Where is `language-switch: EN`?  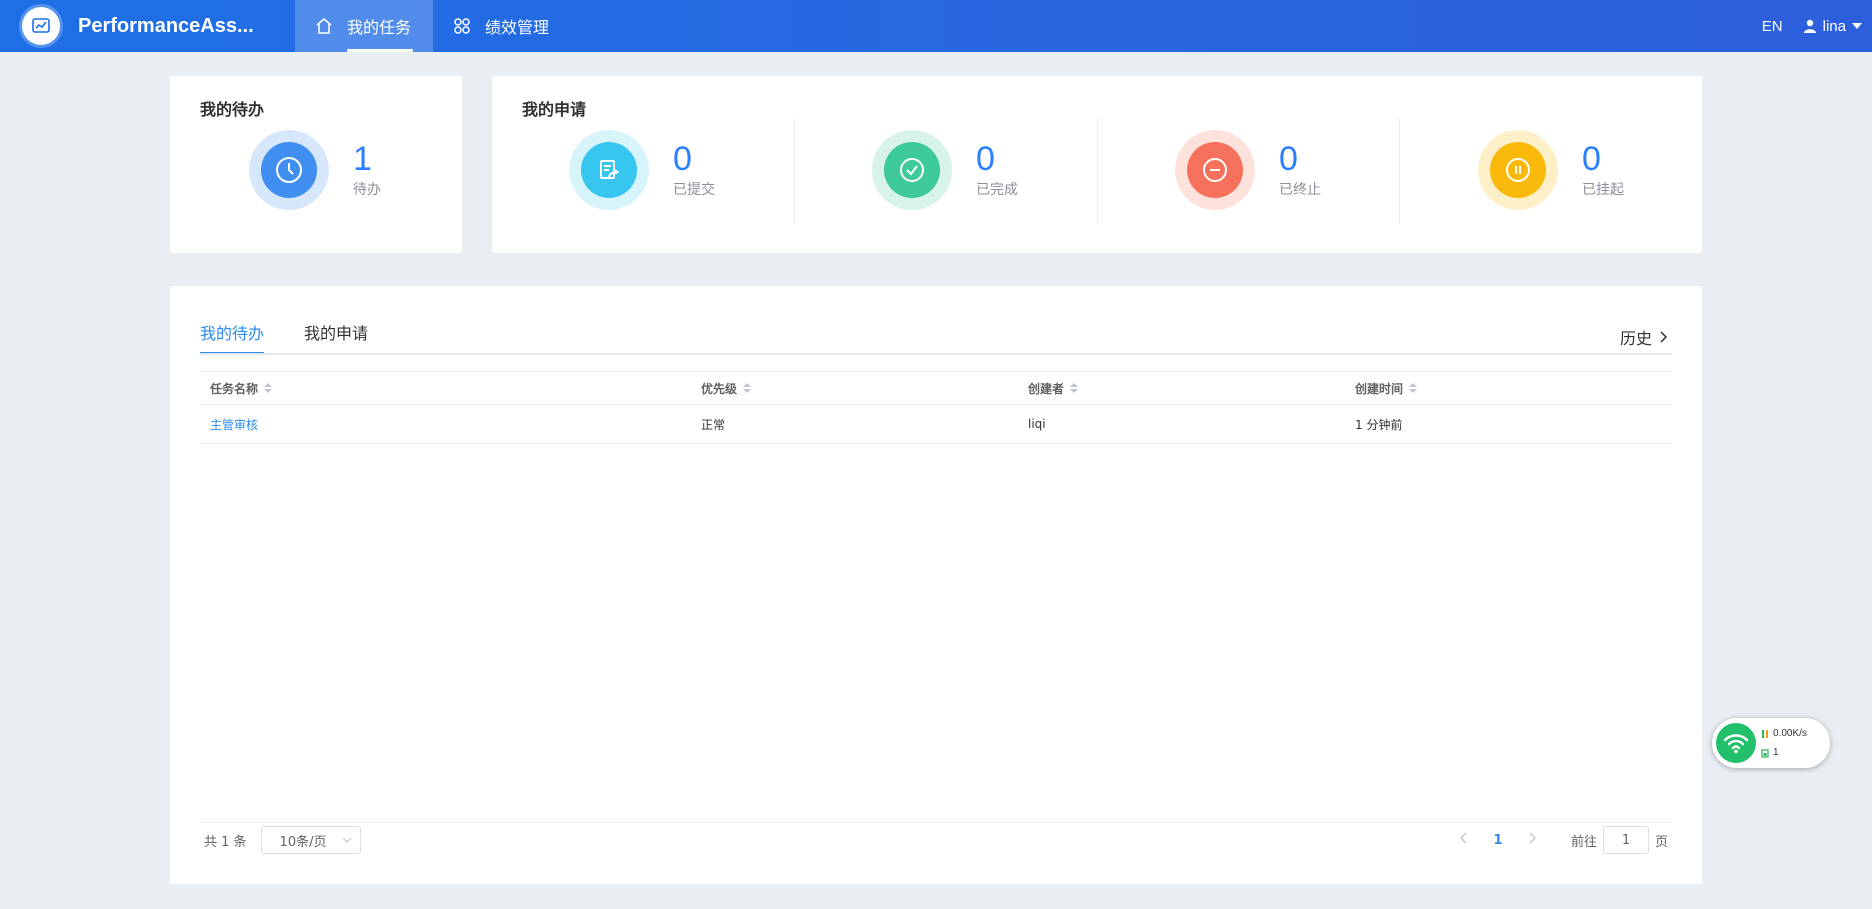 language-switch: EN is located at coordinates (1772, 26).